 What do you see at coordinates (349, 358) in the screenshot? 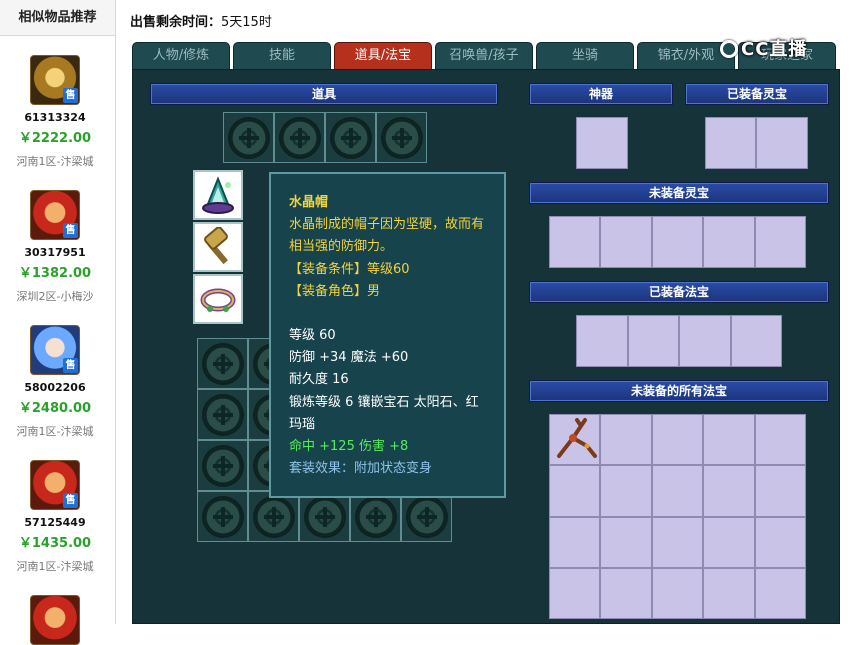
I see `tooltip-defense: 防御 +34 魔法 +60` at bounding box center [349, 358].